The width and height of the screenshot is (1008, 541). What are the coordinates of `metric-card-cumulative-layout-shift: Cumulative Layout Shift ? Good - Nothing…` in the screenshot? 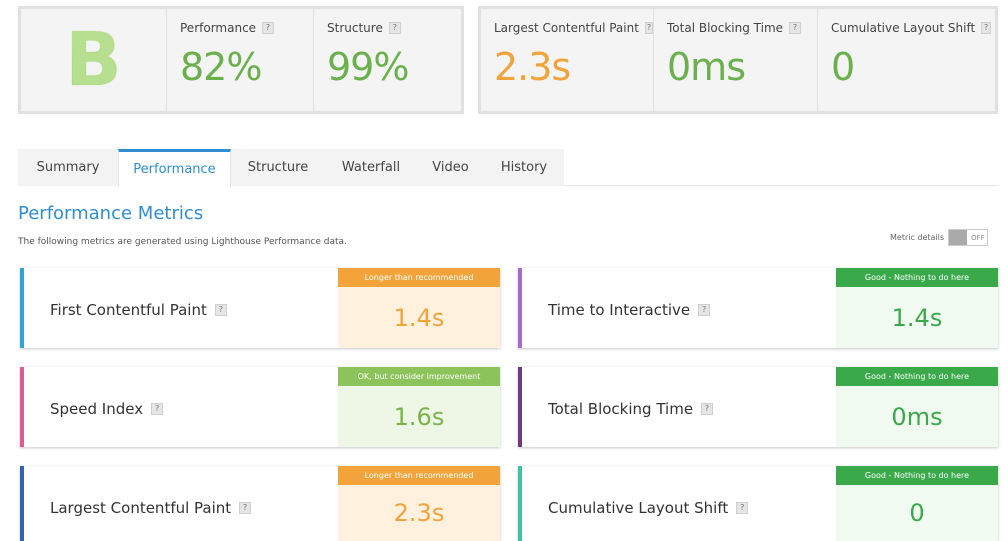 It's located at (758, 503).